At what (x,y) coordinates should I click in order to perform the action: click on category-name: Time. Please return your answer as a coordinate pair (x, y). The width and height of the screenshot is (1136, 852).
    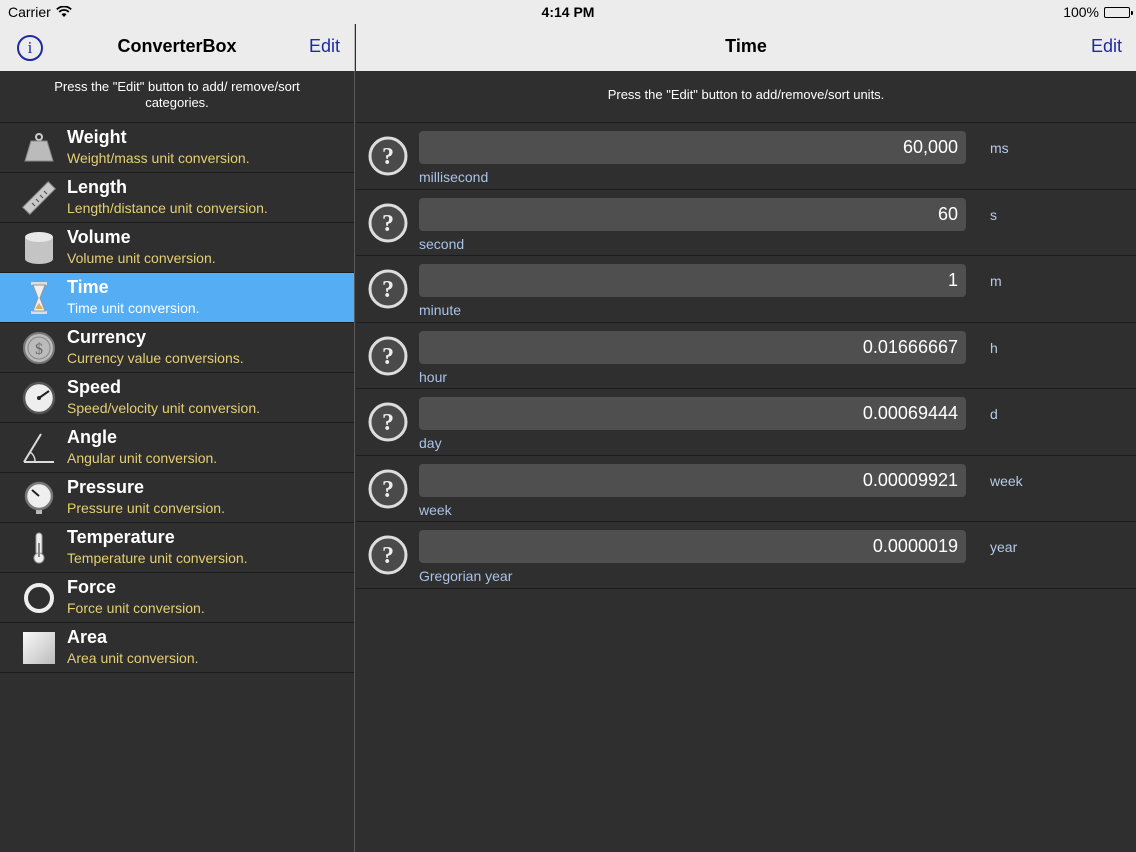
    Looking at the image, I should click on (88, 287).